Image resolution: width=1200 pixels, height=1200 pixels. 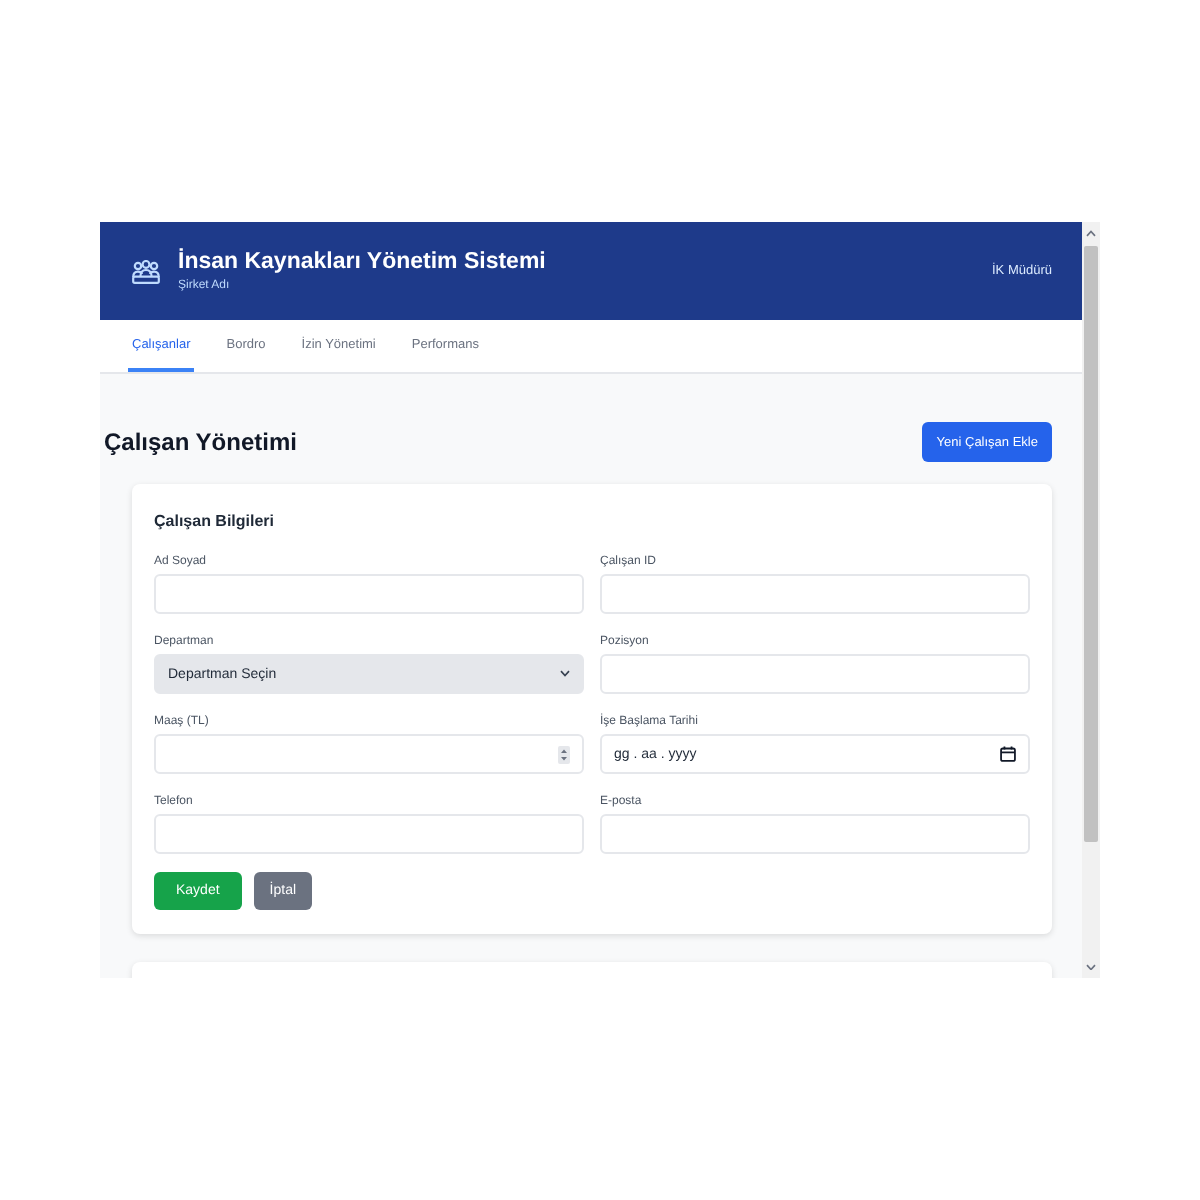 What do you see at coordinates (1091, 233) in the screenshot?
I see `scroll-up-icon` at bounding box center [1091, 233].